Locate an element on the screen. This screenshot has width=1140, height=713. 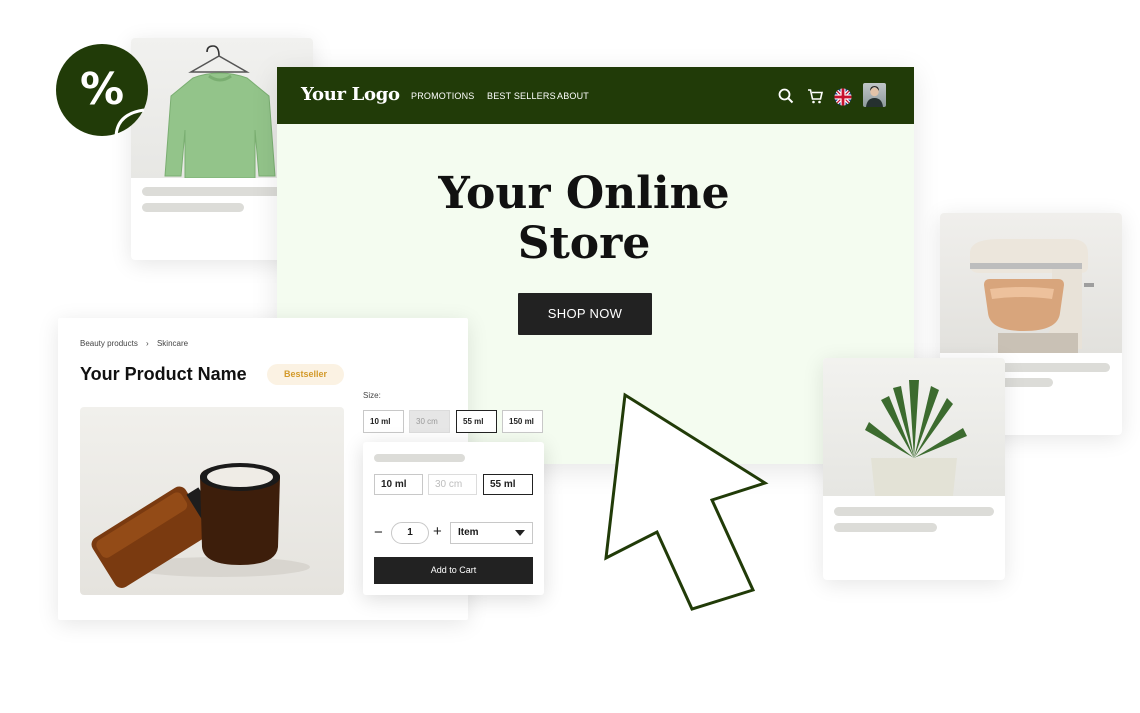
discount-badge: % is located at coordinates (102, 91).